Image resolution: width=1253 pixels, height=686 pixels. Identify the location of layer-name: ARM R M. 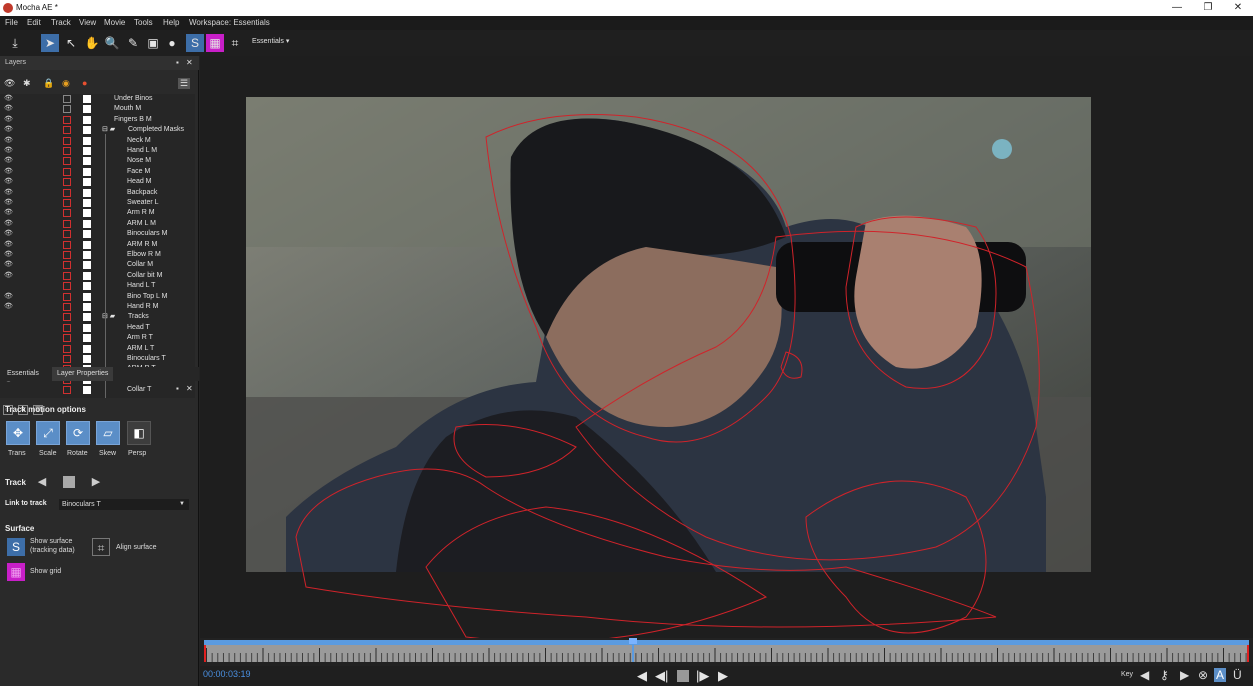
(142, 245).